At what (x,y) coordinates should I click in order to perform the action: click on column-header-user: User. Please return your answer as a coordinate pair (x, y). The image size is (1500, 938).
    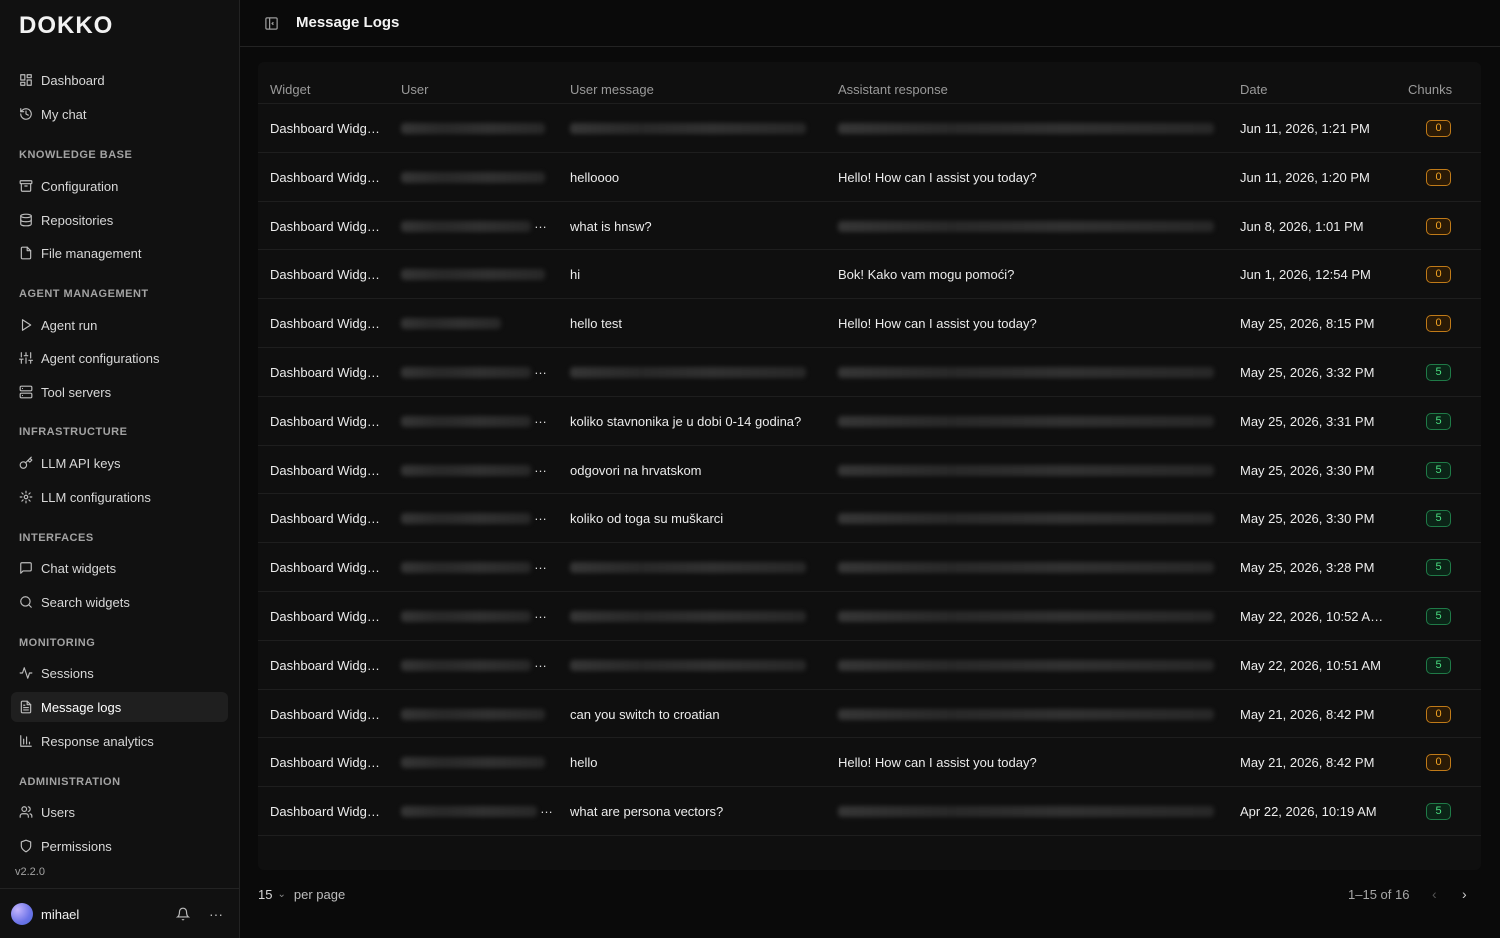
    Looking at the image, I should click on (414, 89).